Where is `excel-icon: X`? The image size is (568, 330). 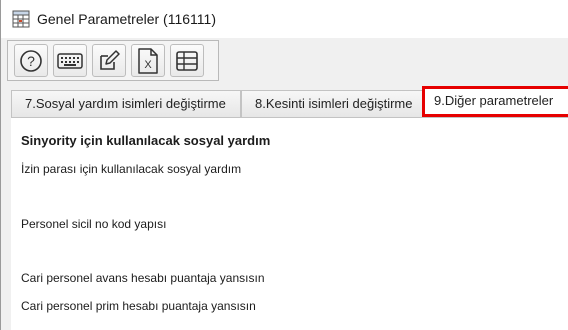
excel-icon: X is located at coordinates (148, 60).